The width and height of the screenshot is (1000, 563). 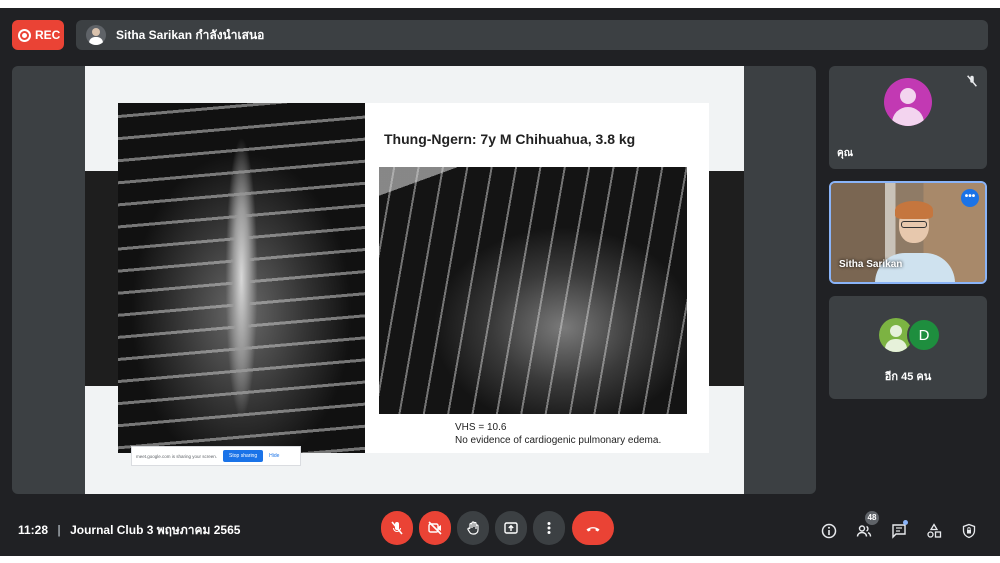 I want to click on presenter-name: Sitha Sarikan, so click(x=871, y=264).